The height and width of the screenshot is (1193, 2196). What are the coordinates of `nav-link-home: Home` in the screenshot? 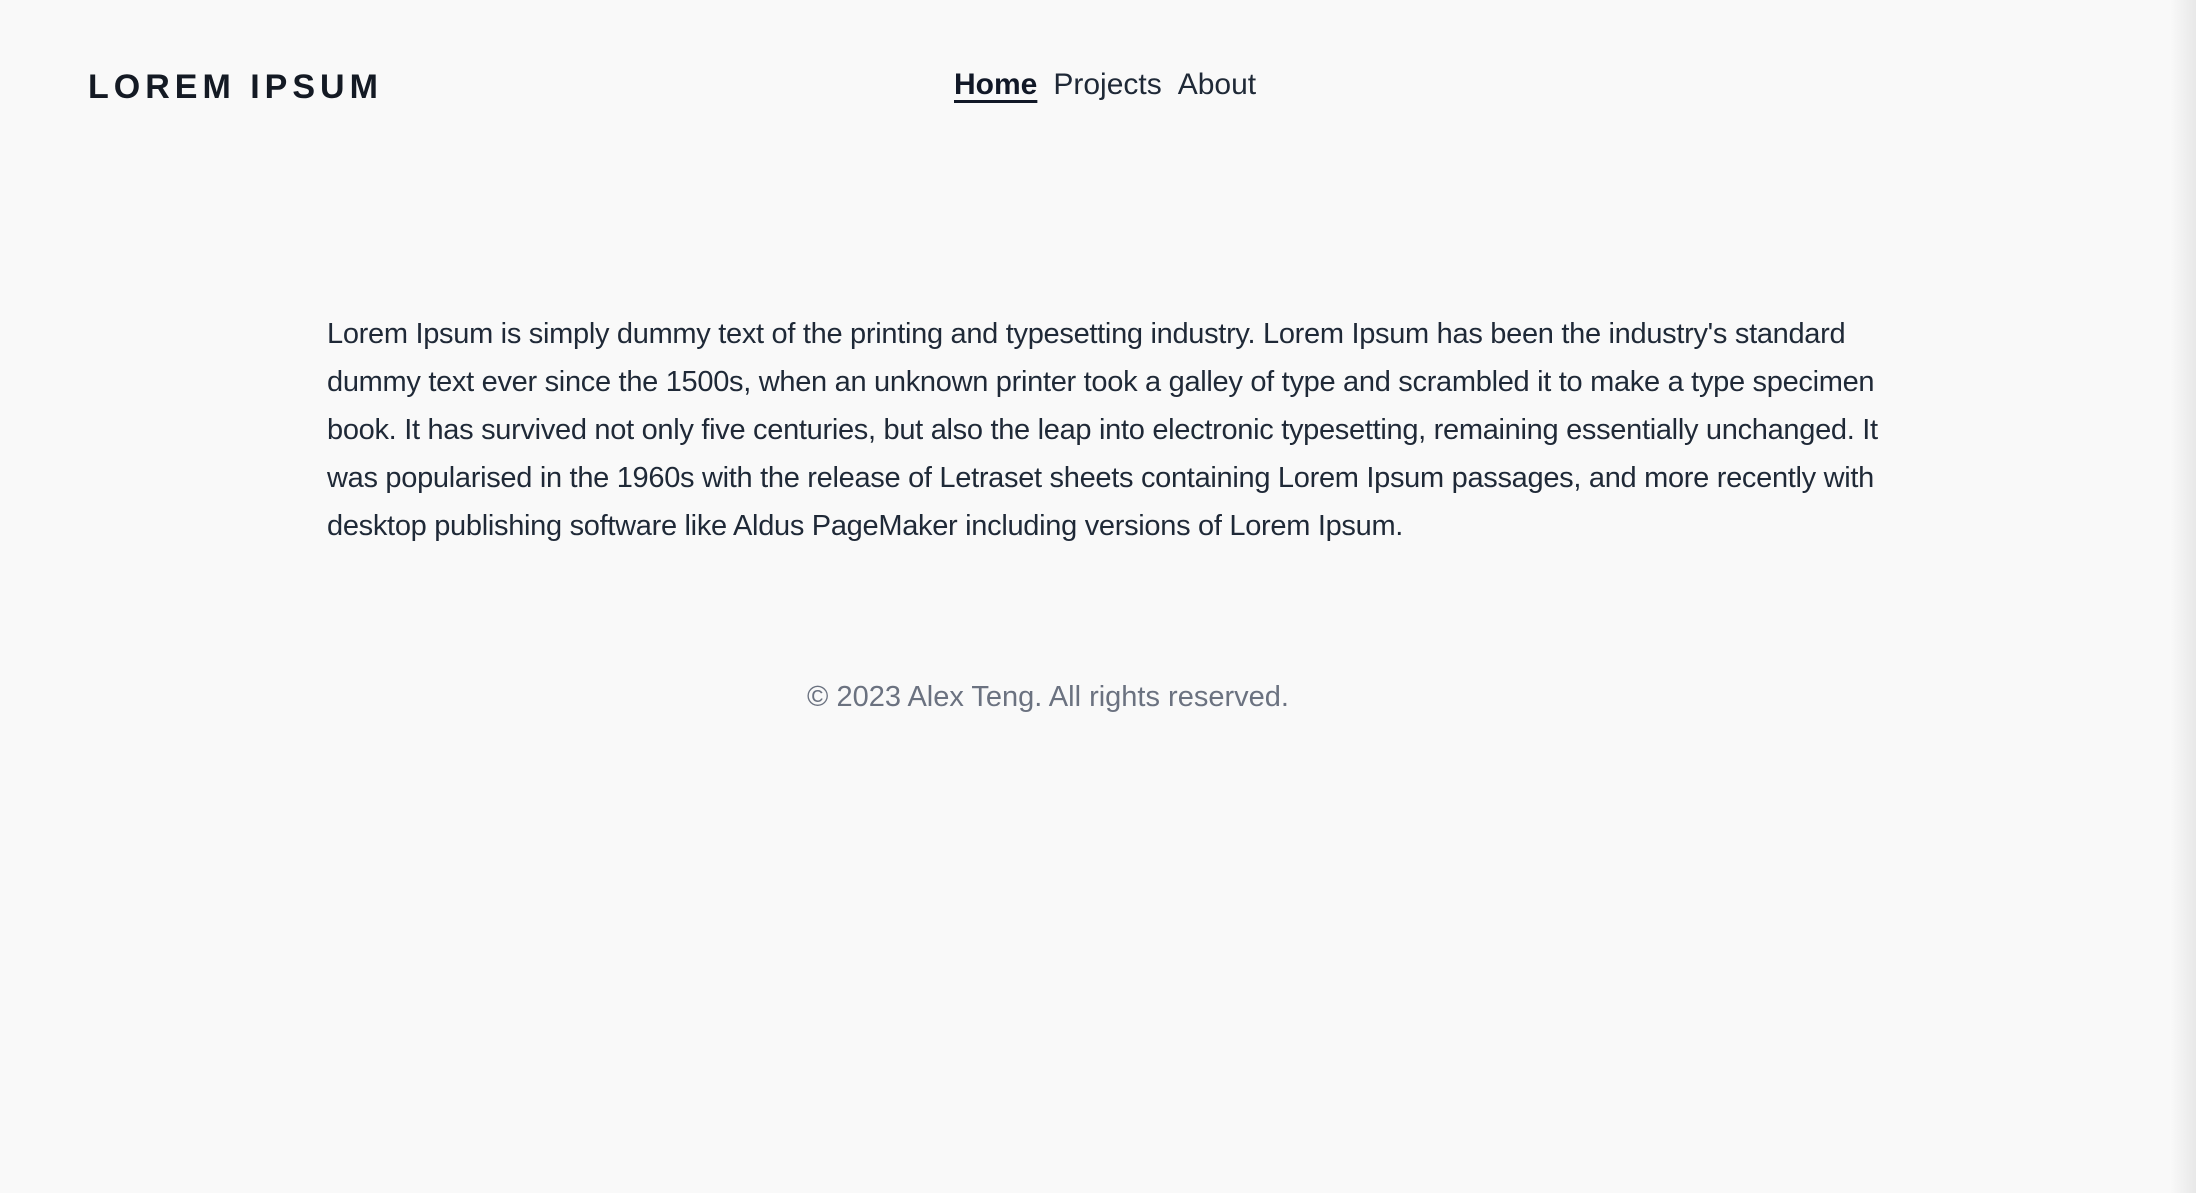 It's located at (995, 85).